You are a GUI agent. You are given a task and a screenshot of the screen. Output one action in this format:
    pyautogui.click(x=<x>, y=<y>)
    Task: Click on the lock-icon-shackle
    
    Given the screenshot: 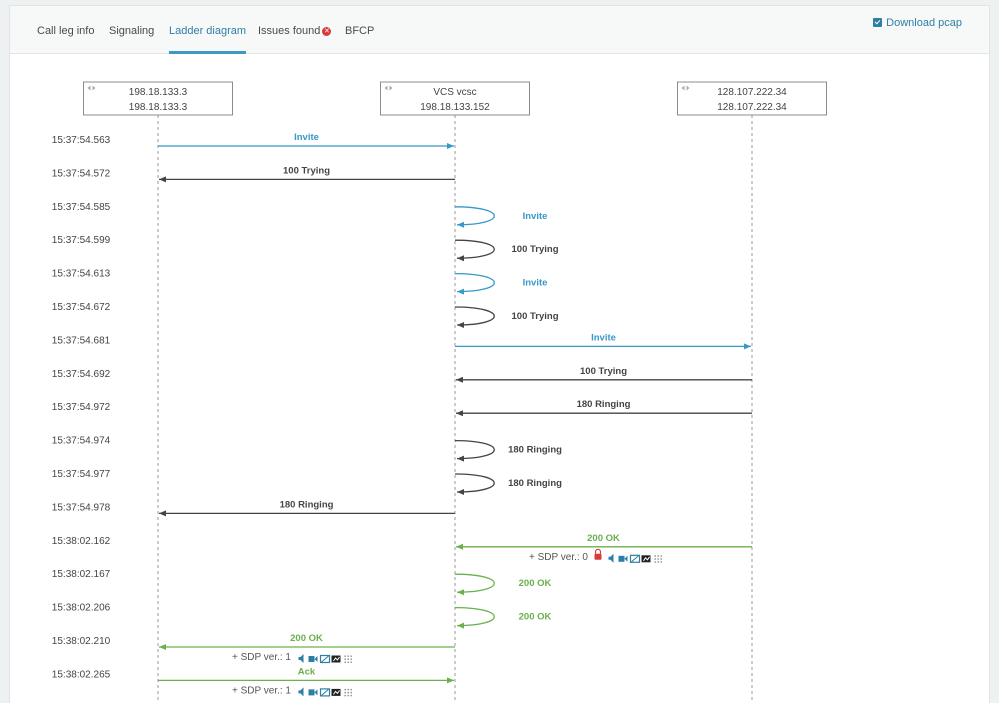 What is the action you would take?
    pyautogui.click(x=598, y=551)
    